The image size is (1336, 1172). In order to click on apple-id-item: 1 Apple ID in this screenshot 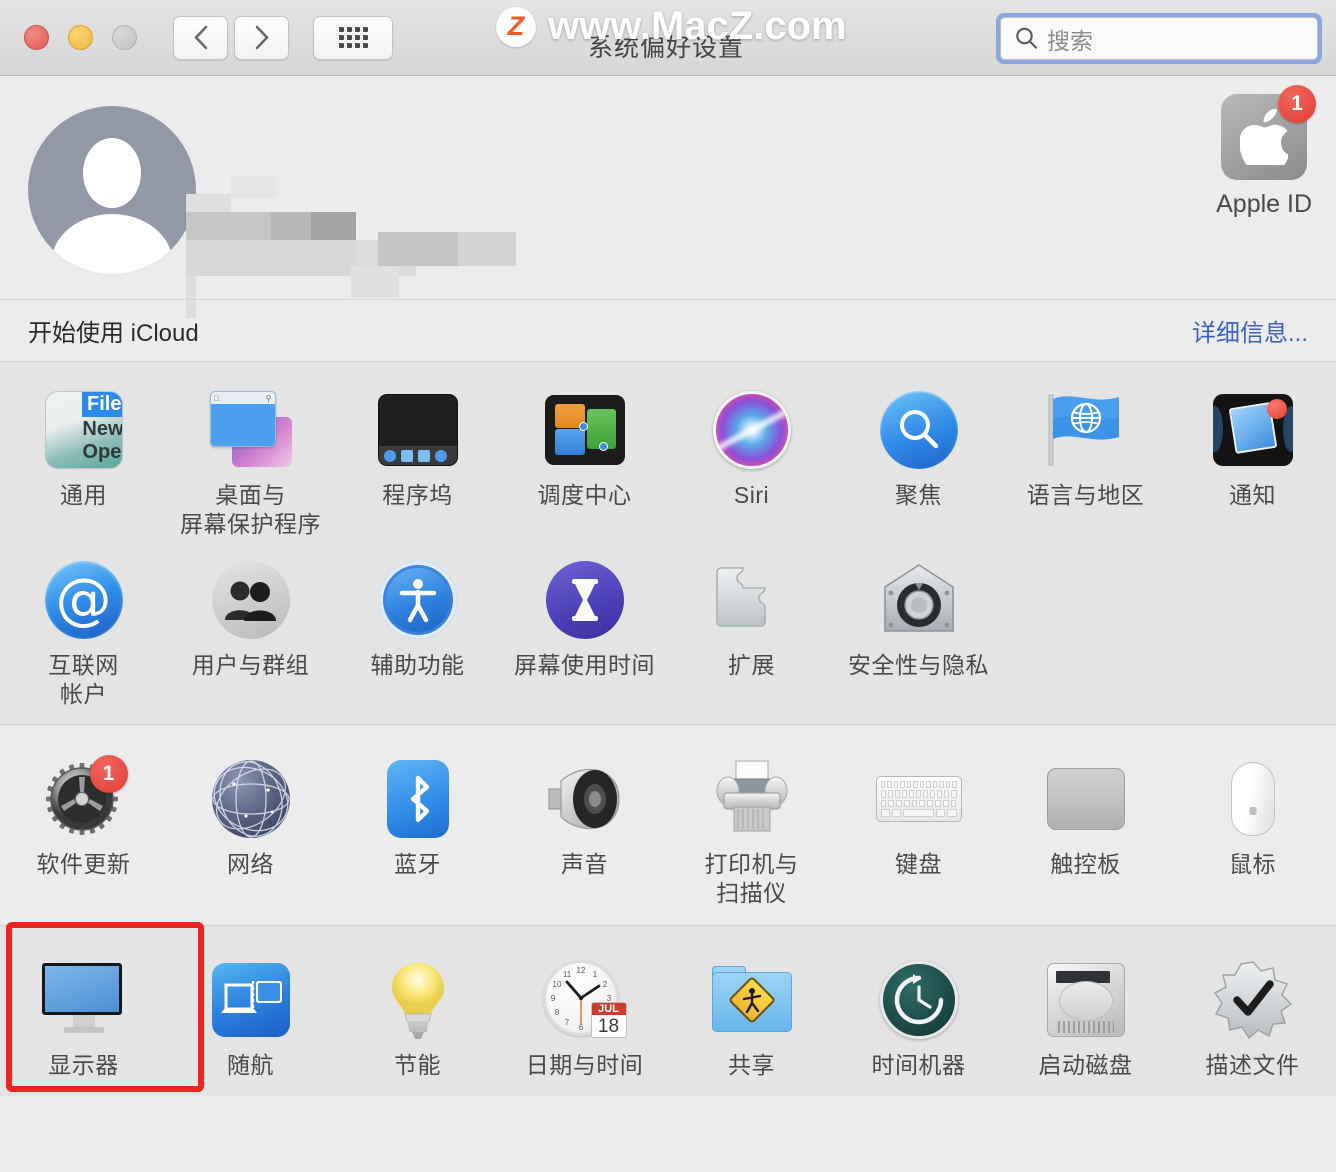, I will do `click(1266, 152)`.